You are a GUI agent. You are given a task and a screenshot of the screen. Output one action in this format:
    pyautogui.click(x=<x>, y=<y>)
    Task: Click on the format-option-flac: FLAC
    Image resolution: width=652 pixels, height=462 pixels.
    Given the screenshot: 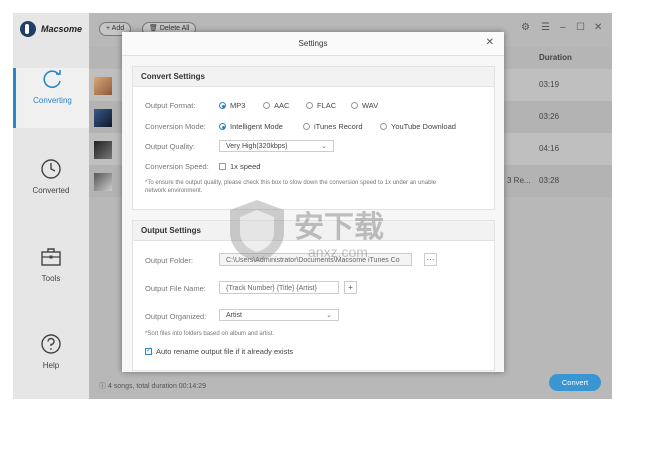 What is the action you would take?
    pyautogui.click(x=321, y=105)
    